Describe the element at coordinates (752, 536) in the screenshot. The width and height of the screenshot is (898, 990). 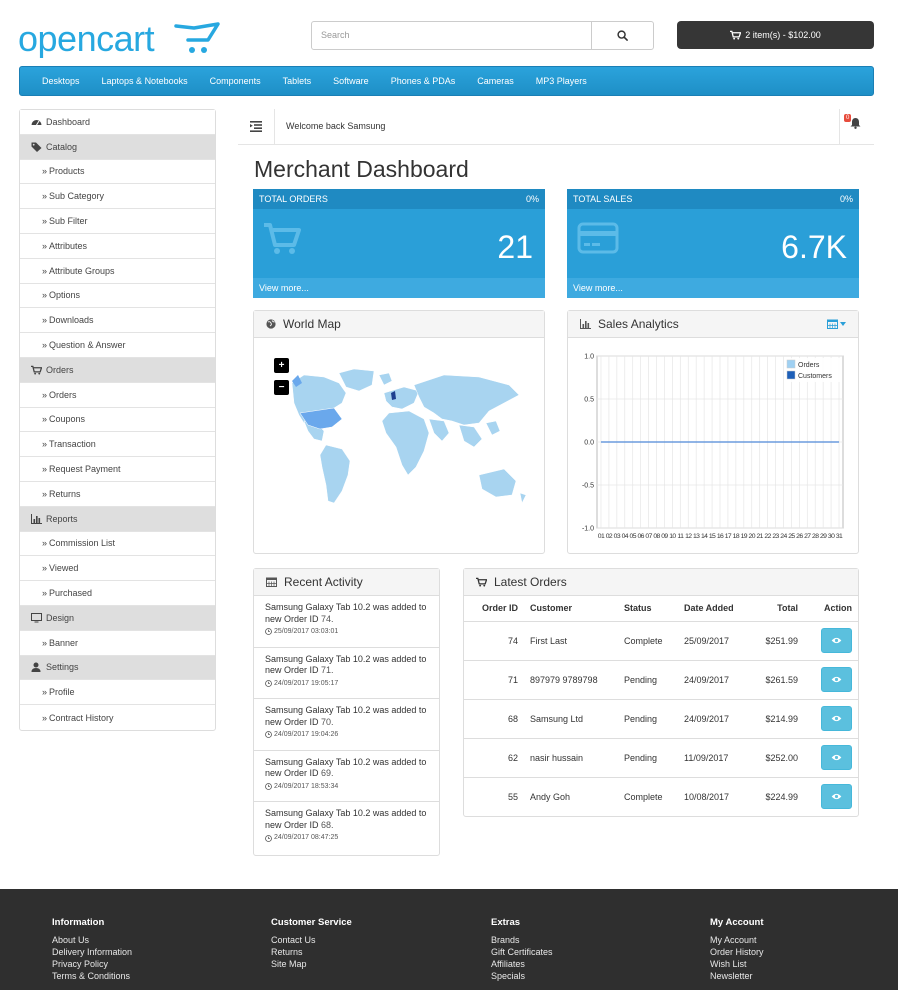
I see `x-tick-label: 20` at that location.